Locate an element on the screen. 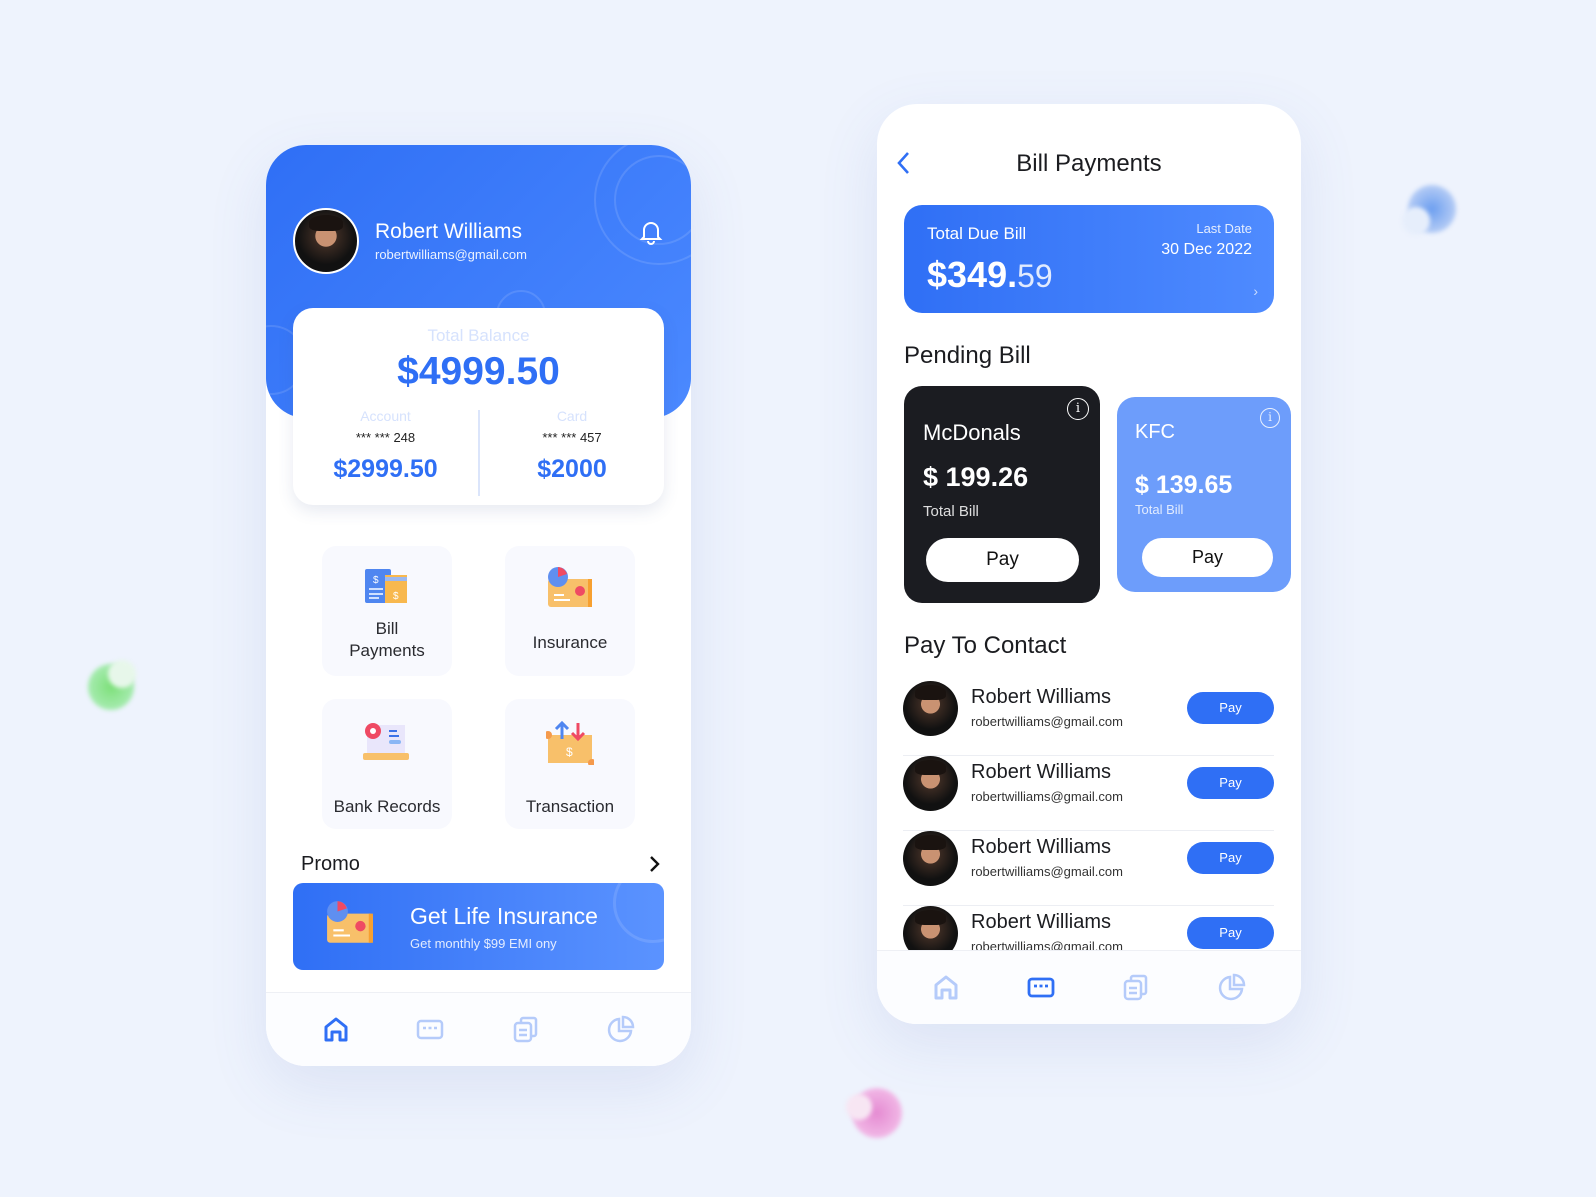 This screenshot has height=1197, width=1596. promo-subtitle: Get monthly $99 EMI ony is located at coordinates (483, 943).